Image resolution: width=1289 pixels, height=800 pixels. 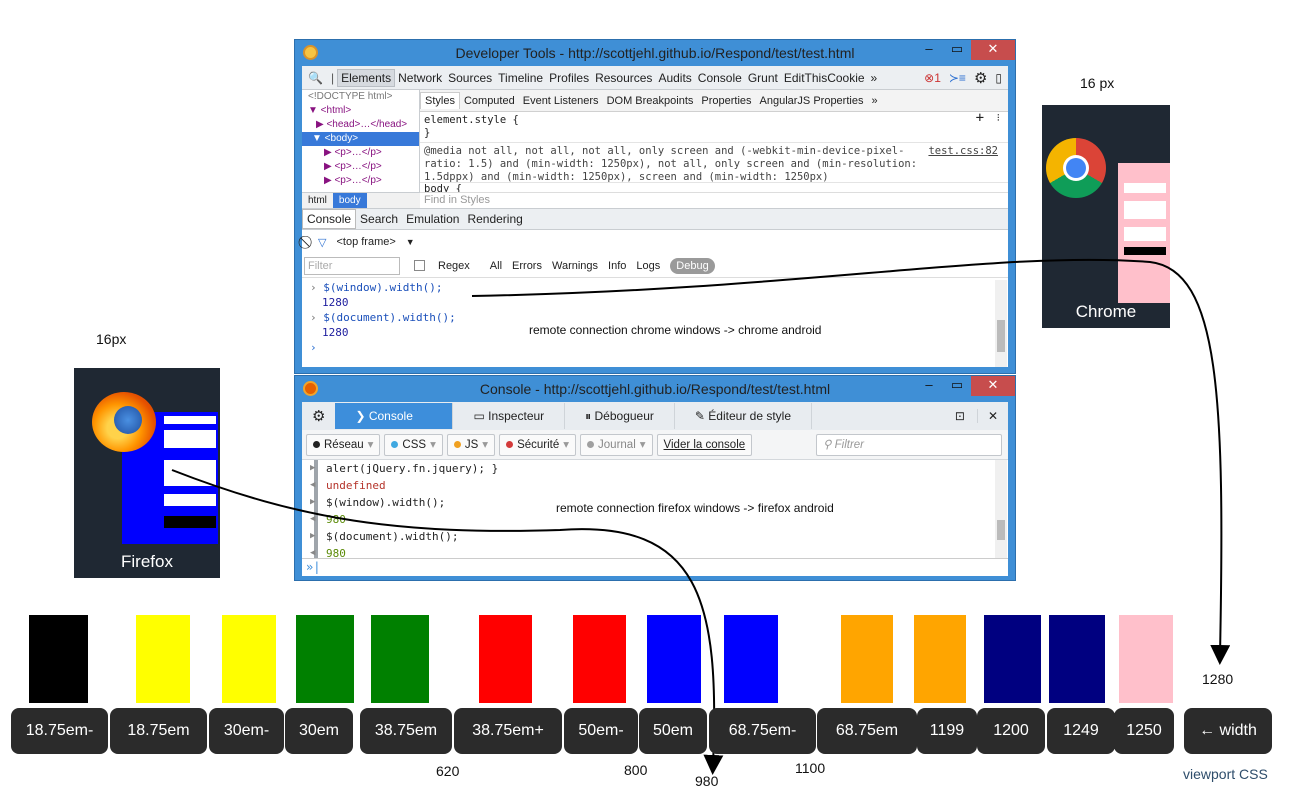 I want to click on close-icon: ✕, so click(x=992, y=416).